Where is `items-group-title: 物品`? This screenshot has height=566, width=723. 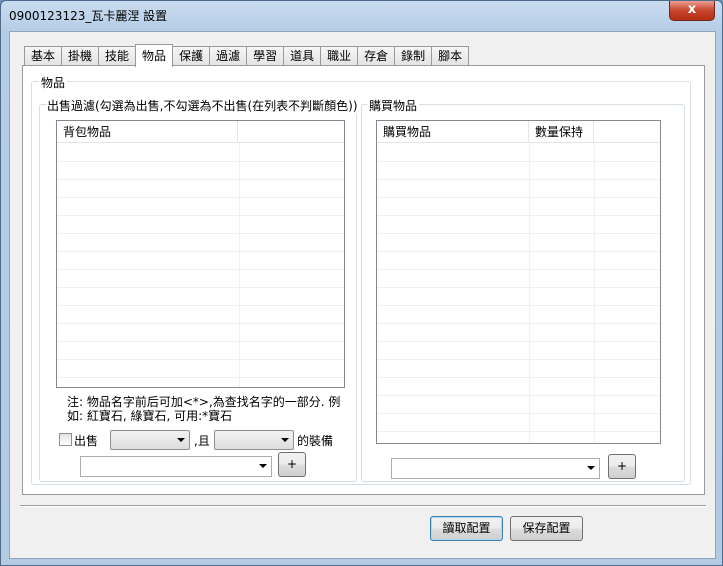 items-group-title: 物品 is located at coordinates (53, 82).